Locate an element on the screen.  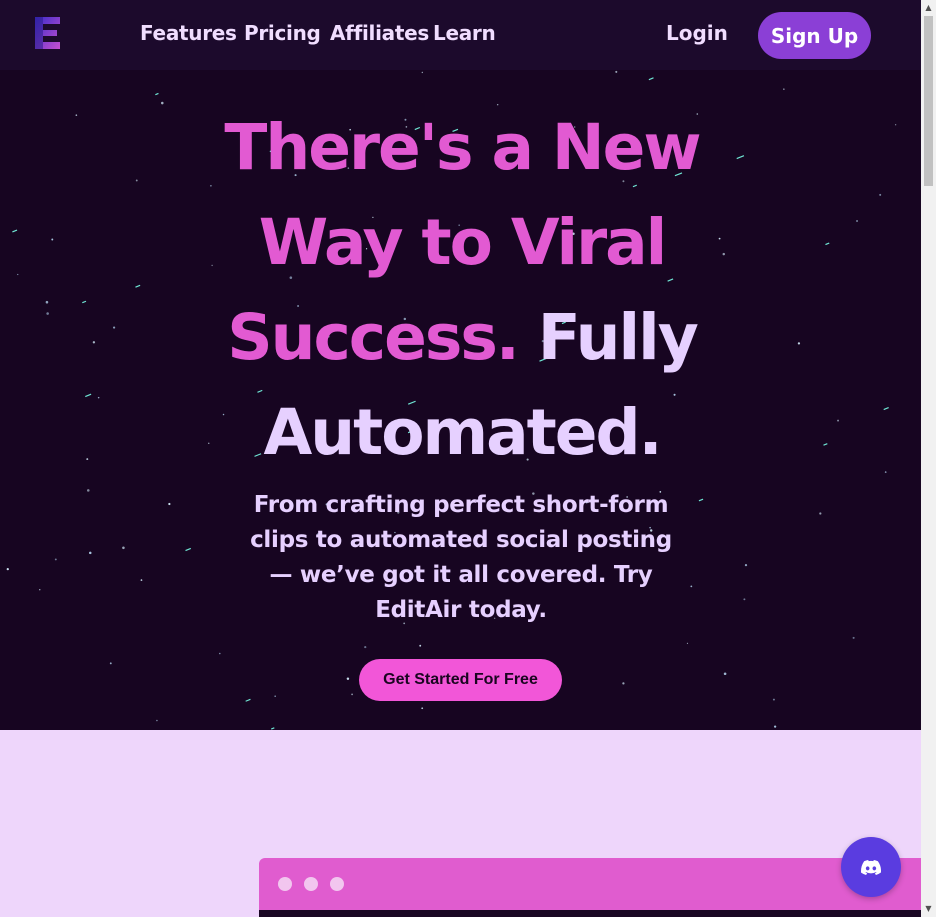
page-scrollbar: ▲ ▼ is located at coordinates (928, 458).